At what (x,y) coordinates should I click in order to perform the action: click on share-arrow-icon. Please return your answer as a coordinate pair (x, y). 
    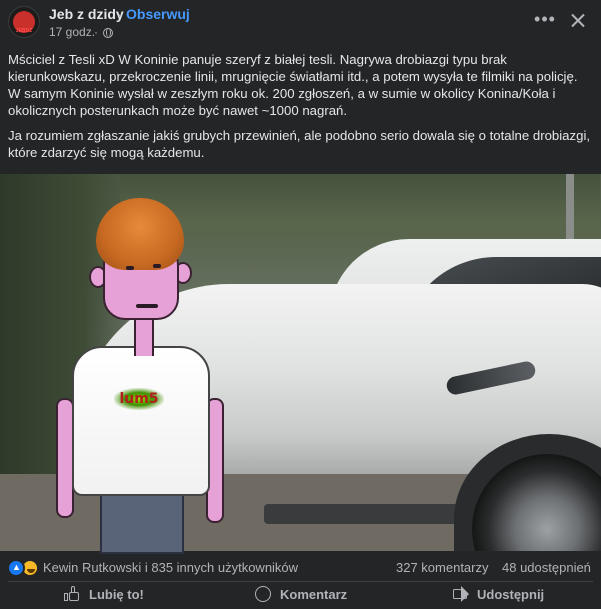
    Looking at the image, I should click on (460, 594).